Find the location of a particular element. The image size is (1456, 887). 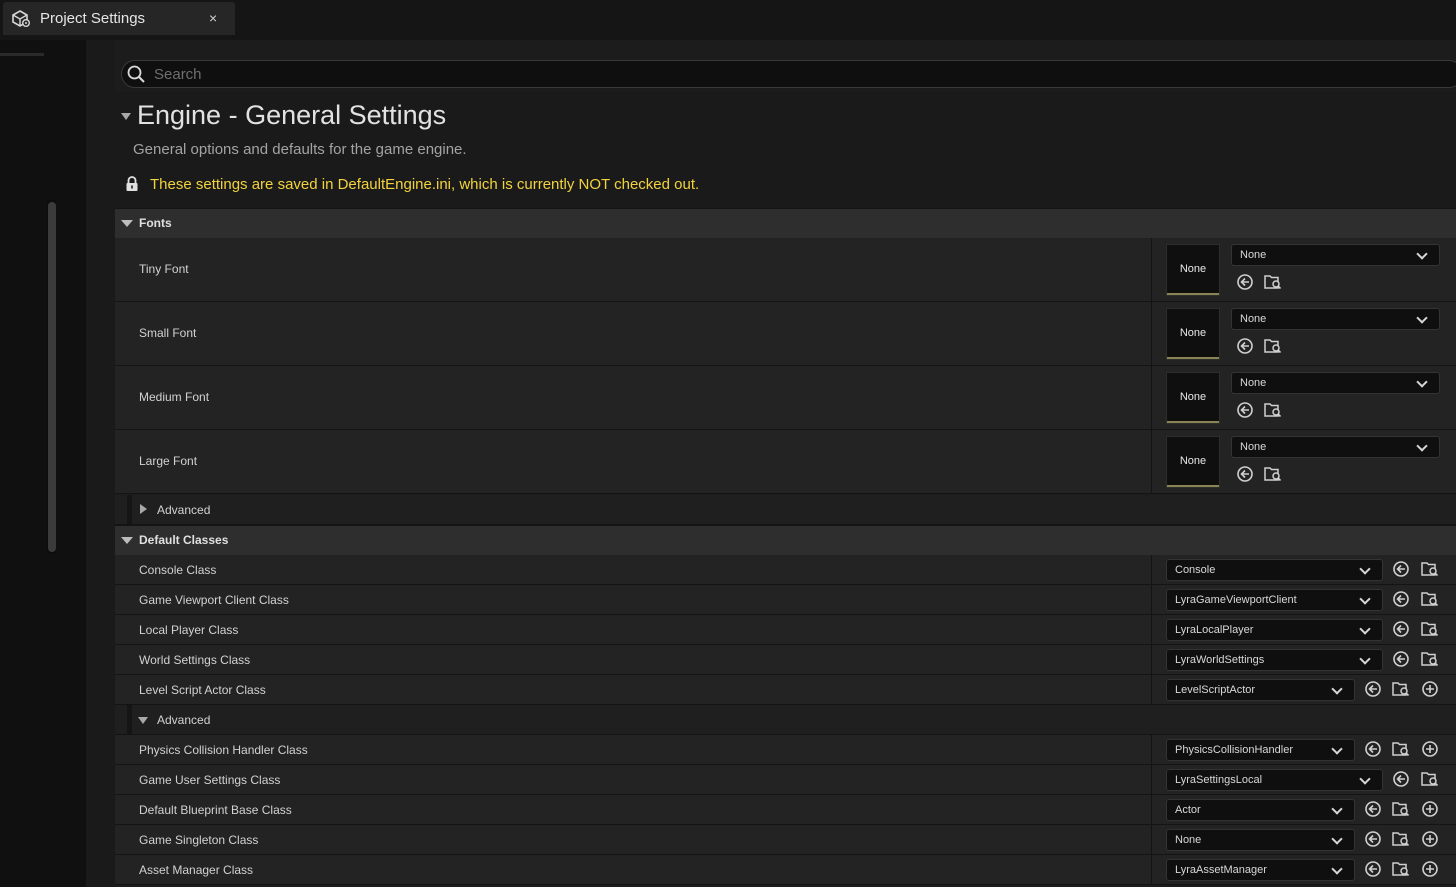

section-header-default-classes: Default Classes is located at coordinates (785, 540).